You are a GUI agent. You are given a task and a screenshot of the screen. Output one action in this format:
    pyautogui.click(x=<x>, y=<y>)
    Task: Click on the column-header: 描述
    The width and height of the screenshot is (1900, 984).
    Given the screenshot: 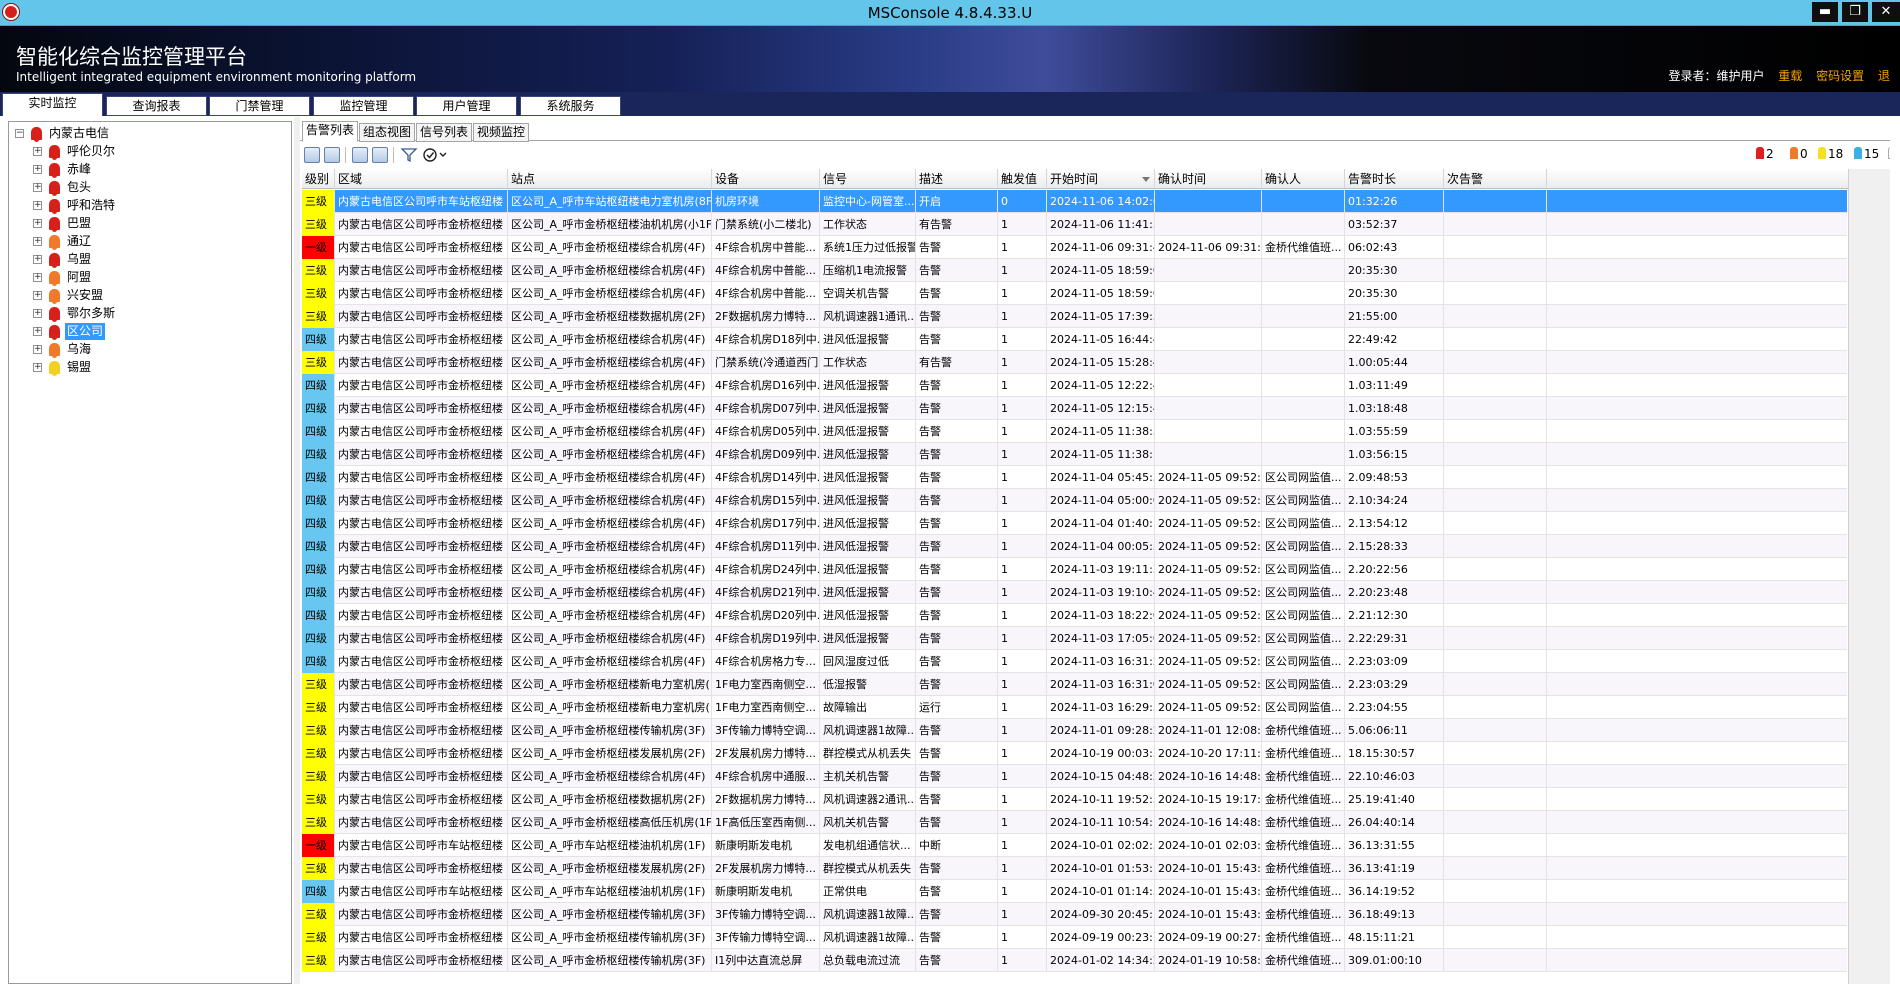 What is the action you would take?
    pyautogui.click(x=957, y=179)
    